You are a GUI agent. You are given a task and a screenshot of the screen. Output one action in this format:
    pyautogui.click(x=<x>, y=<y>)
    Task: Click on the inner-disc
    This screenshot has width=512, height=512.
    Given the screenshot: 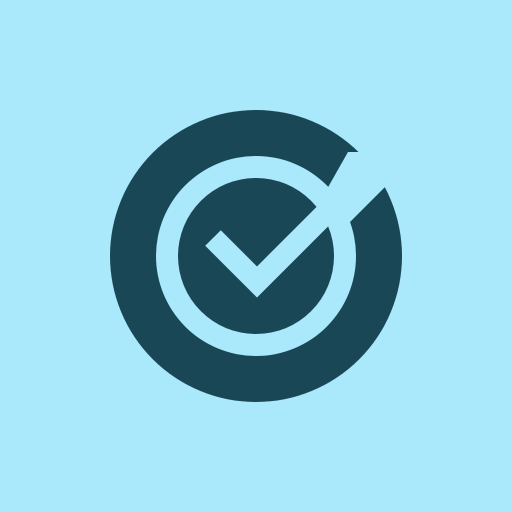 What is the action you would take?
    pyautogui.click(x=256, y=256)
    